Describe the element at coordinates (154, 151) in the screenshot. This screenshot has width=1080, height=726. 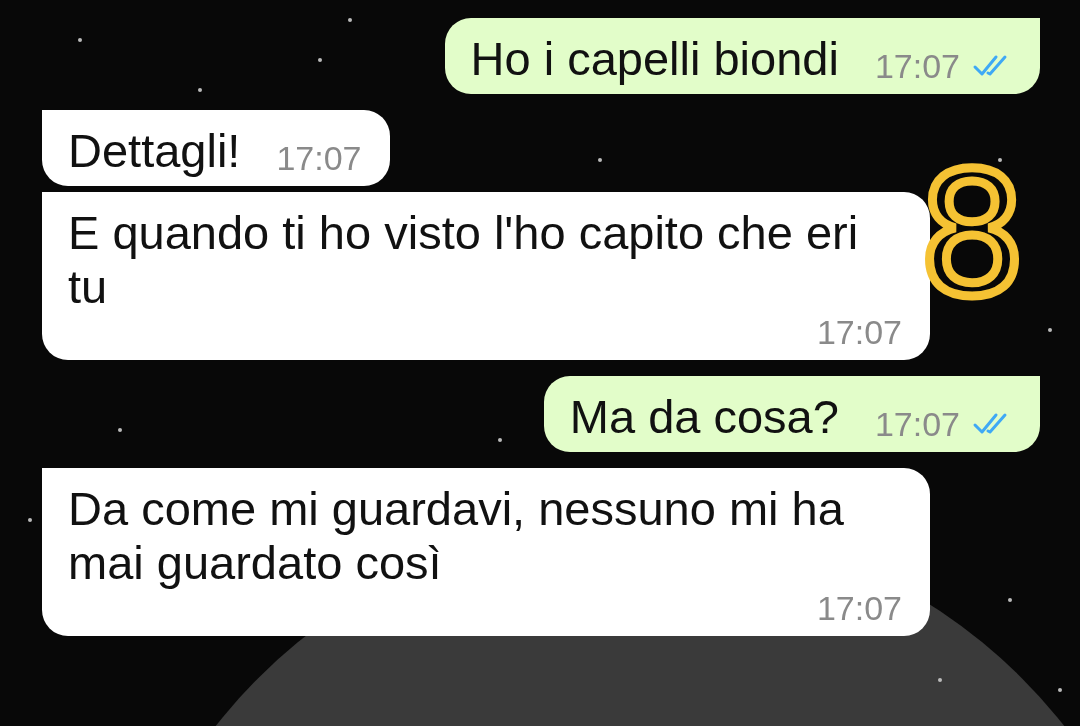
I see `message-text: Dettagli!` at that location.